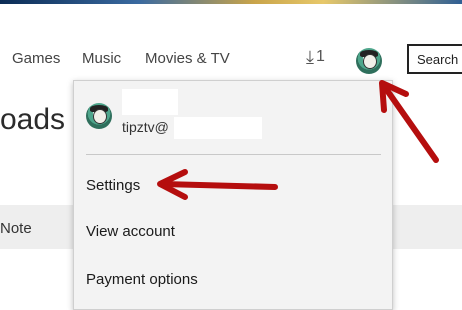  What do you see at coordinates (33, 119) in the screenshot?
I see `page-title: oads` at bounding box center [33, 119].